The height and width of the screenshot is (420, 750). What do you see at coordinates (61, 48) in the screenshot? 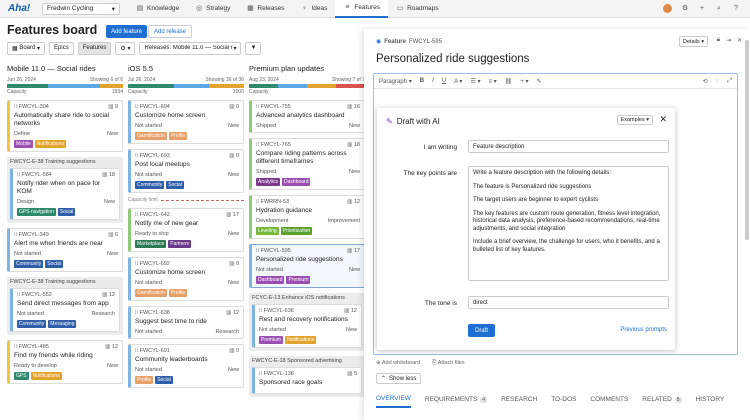
I see `epics-toggle: Epics` at bounding box center [61, 48].